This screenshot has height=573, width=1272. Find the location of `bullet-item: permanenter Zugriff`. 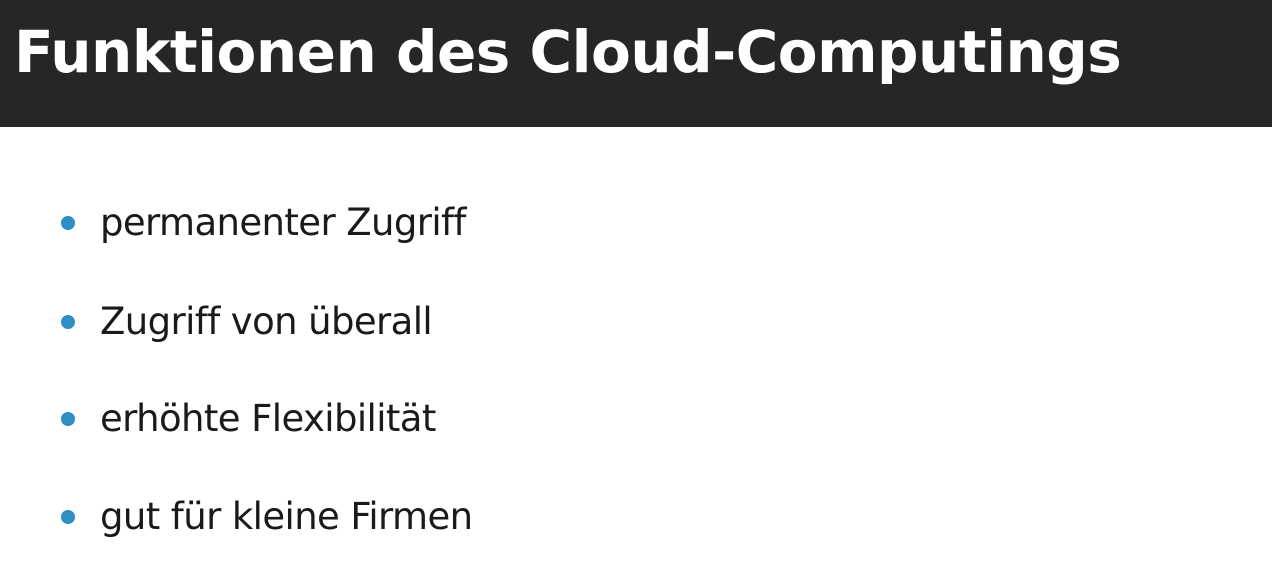

bullet-item: permanenter Zugriff is located at coordinates (510, 223).